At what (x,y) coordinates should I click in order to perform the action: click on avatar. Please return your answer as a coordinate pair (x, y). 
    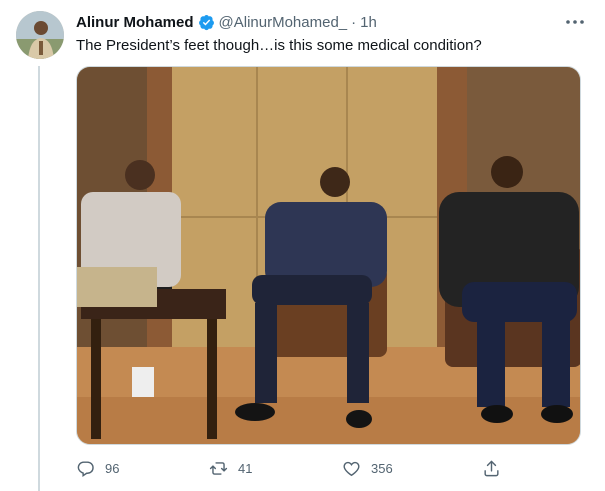
    Looking at the image, I should click on (40, 35).